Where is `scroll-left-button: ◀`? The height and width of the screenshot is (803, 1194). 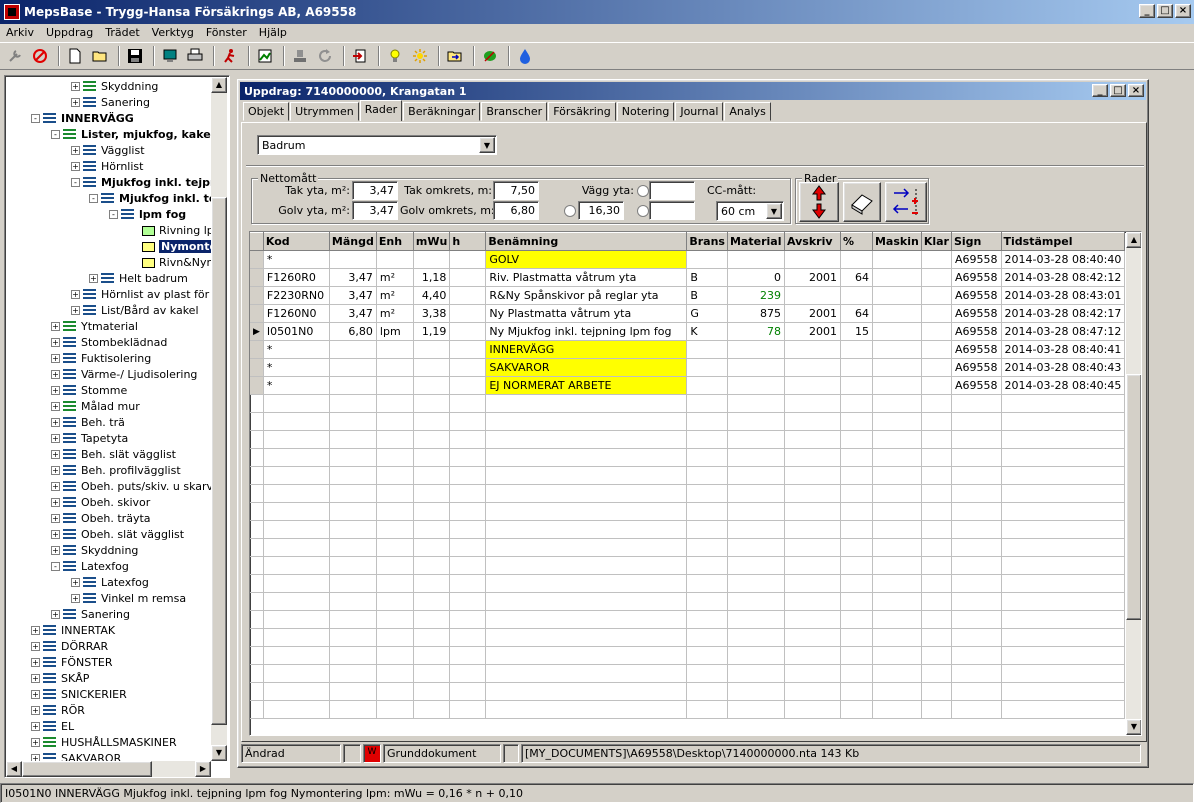
scroll-left-button: ◀ is located at coordinates (14, 769).